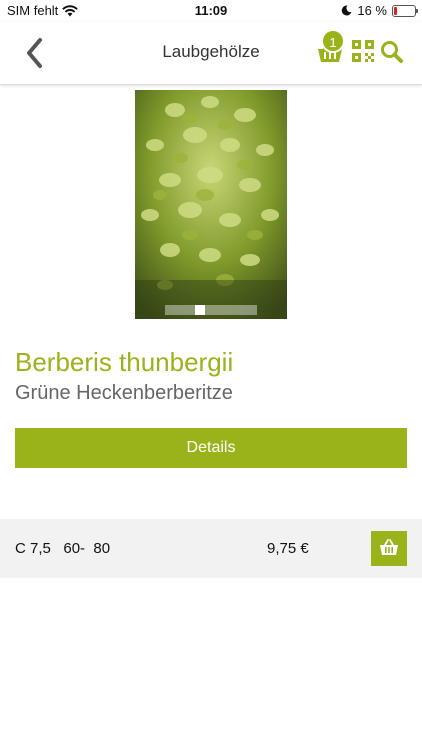 The image size is (422, 750). I want to click on product-botanical-name: Berberis thunbergii, so click(124, 362).